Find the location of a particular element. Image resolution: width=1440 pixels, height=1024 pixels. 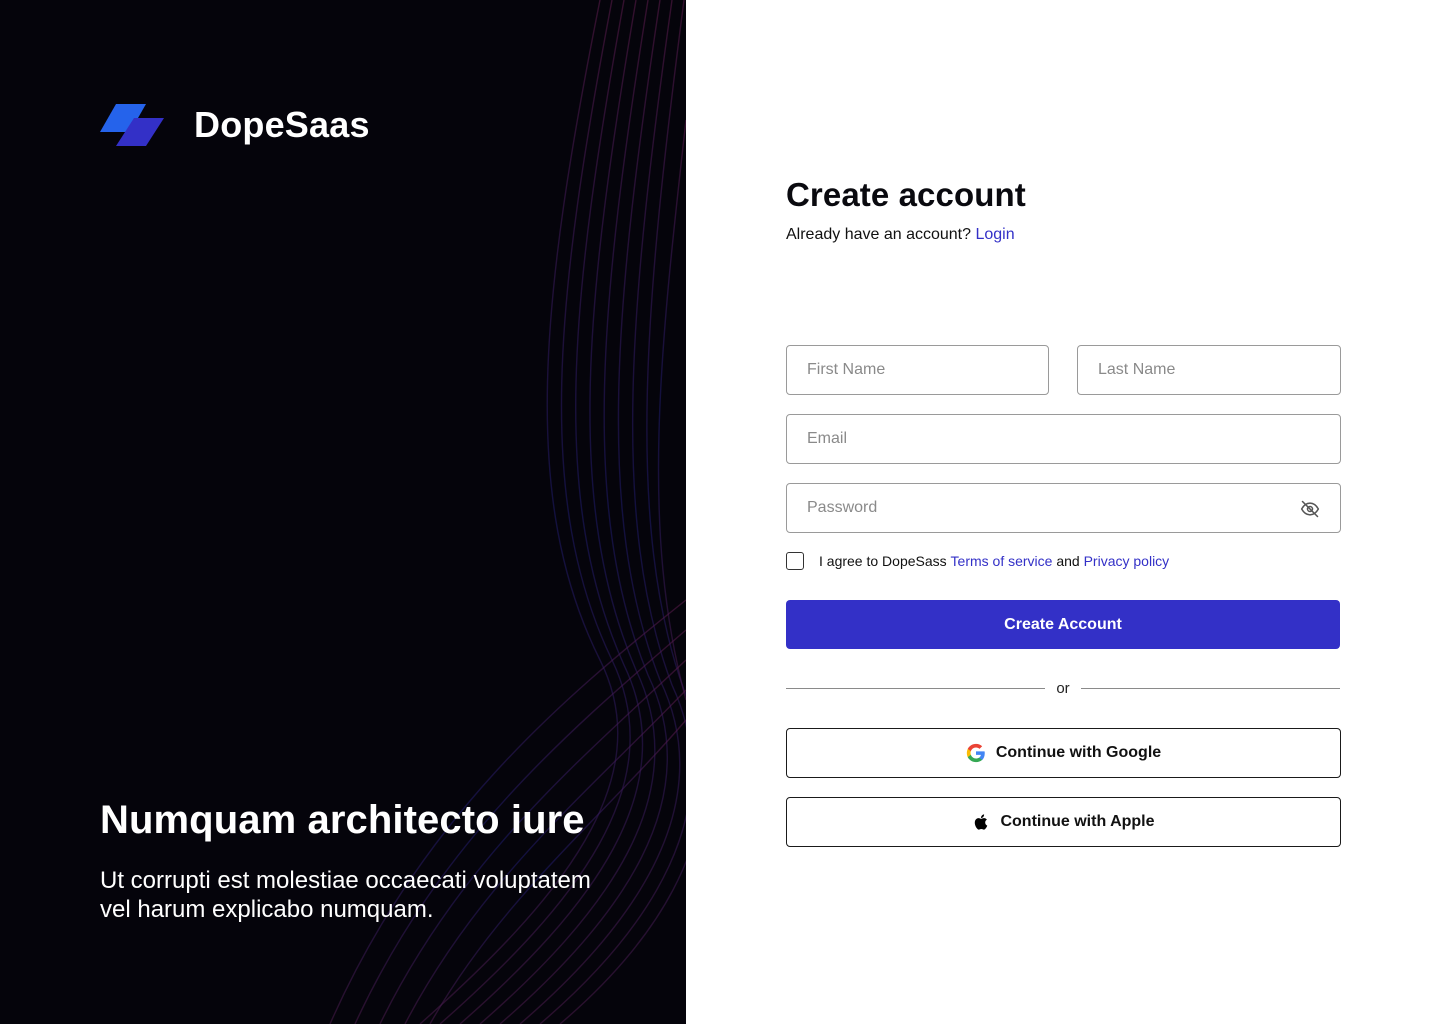

agree-prefix-text: I agree to DopeSass is located at coordinates (883, 561).